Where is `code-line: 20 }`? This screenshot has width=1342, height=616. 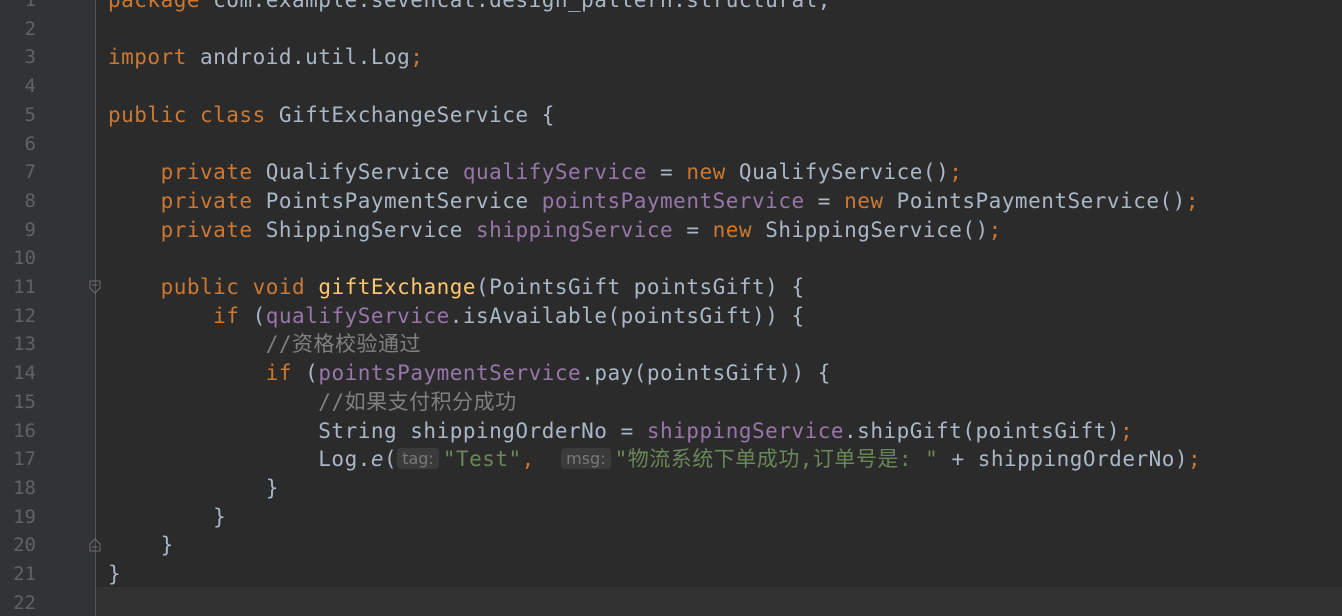 code-line: 20 } is located at coordinates (671, 545).